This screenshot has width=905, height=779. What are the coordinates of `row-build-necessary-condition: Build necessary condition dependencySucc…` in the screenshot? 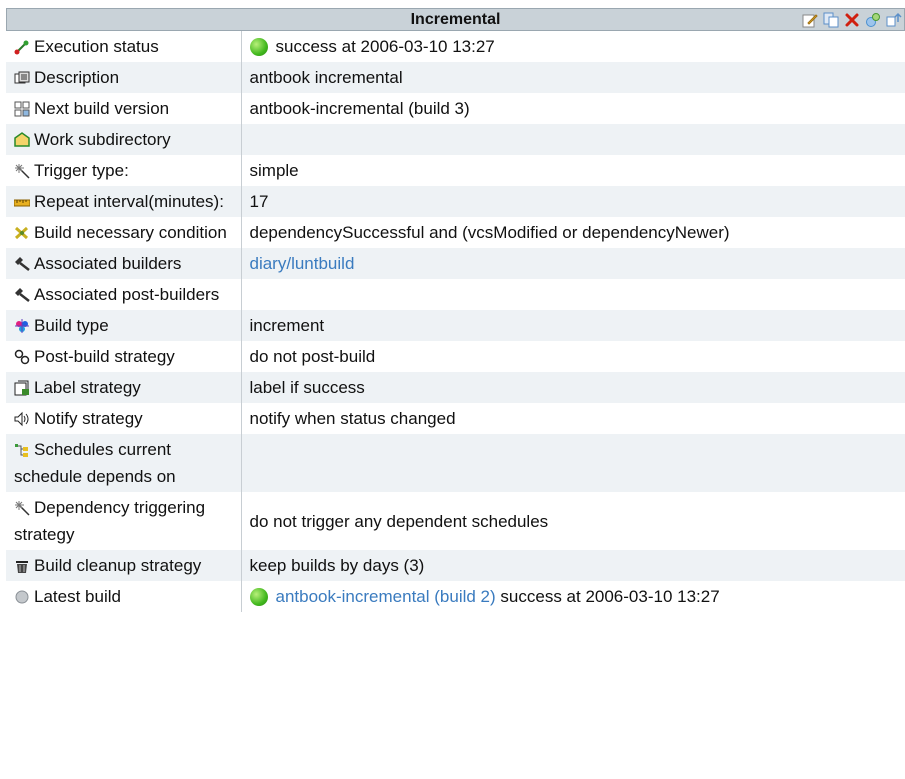 It's located at (455, 232).